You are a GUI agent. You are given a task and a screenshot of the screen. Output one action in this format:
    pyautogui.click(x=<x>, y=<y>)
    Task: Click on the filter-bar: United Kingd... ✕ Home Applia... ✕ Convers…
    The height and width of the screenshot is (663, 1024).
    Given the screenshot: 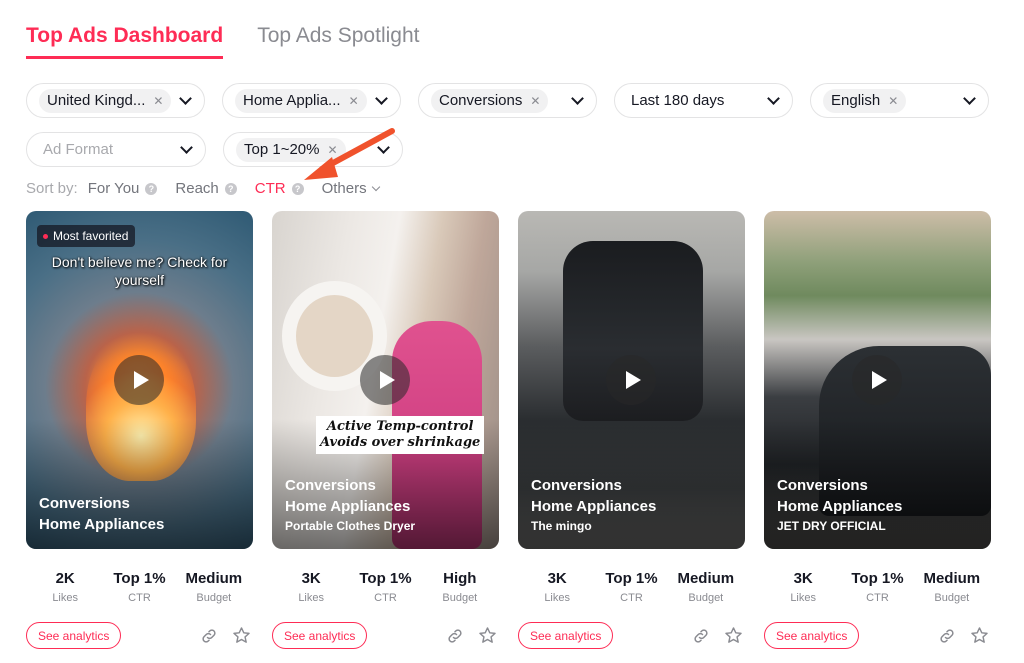 What is the action you would take?
    pyautogui.click(x=507, y=132)
    